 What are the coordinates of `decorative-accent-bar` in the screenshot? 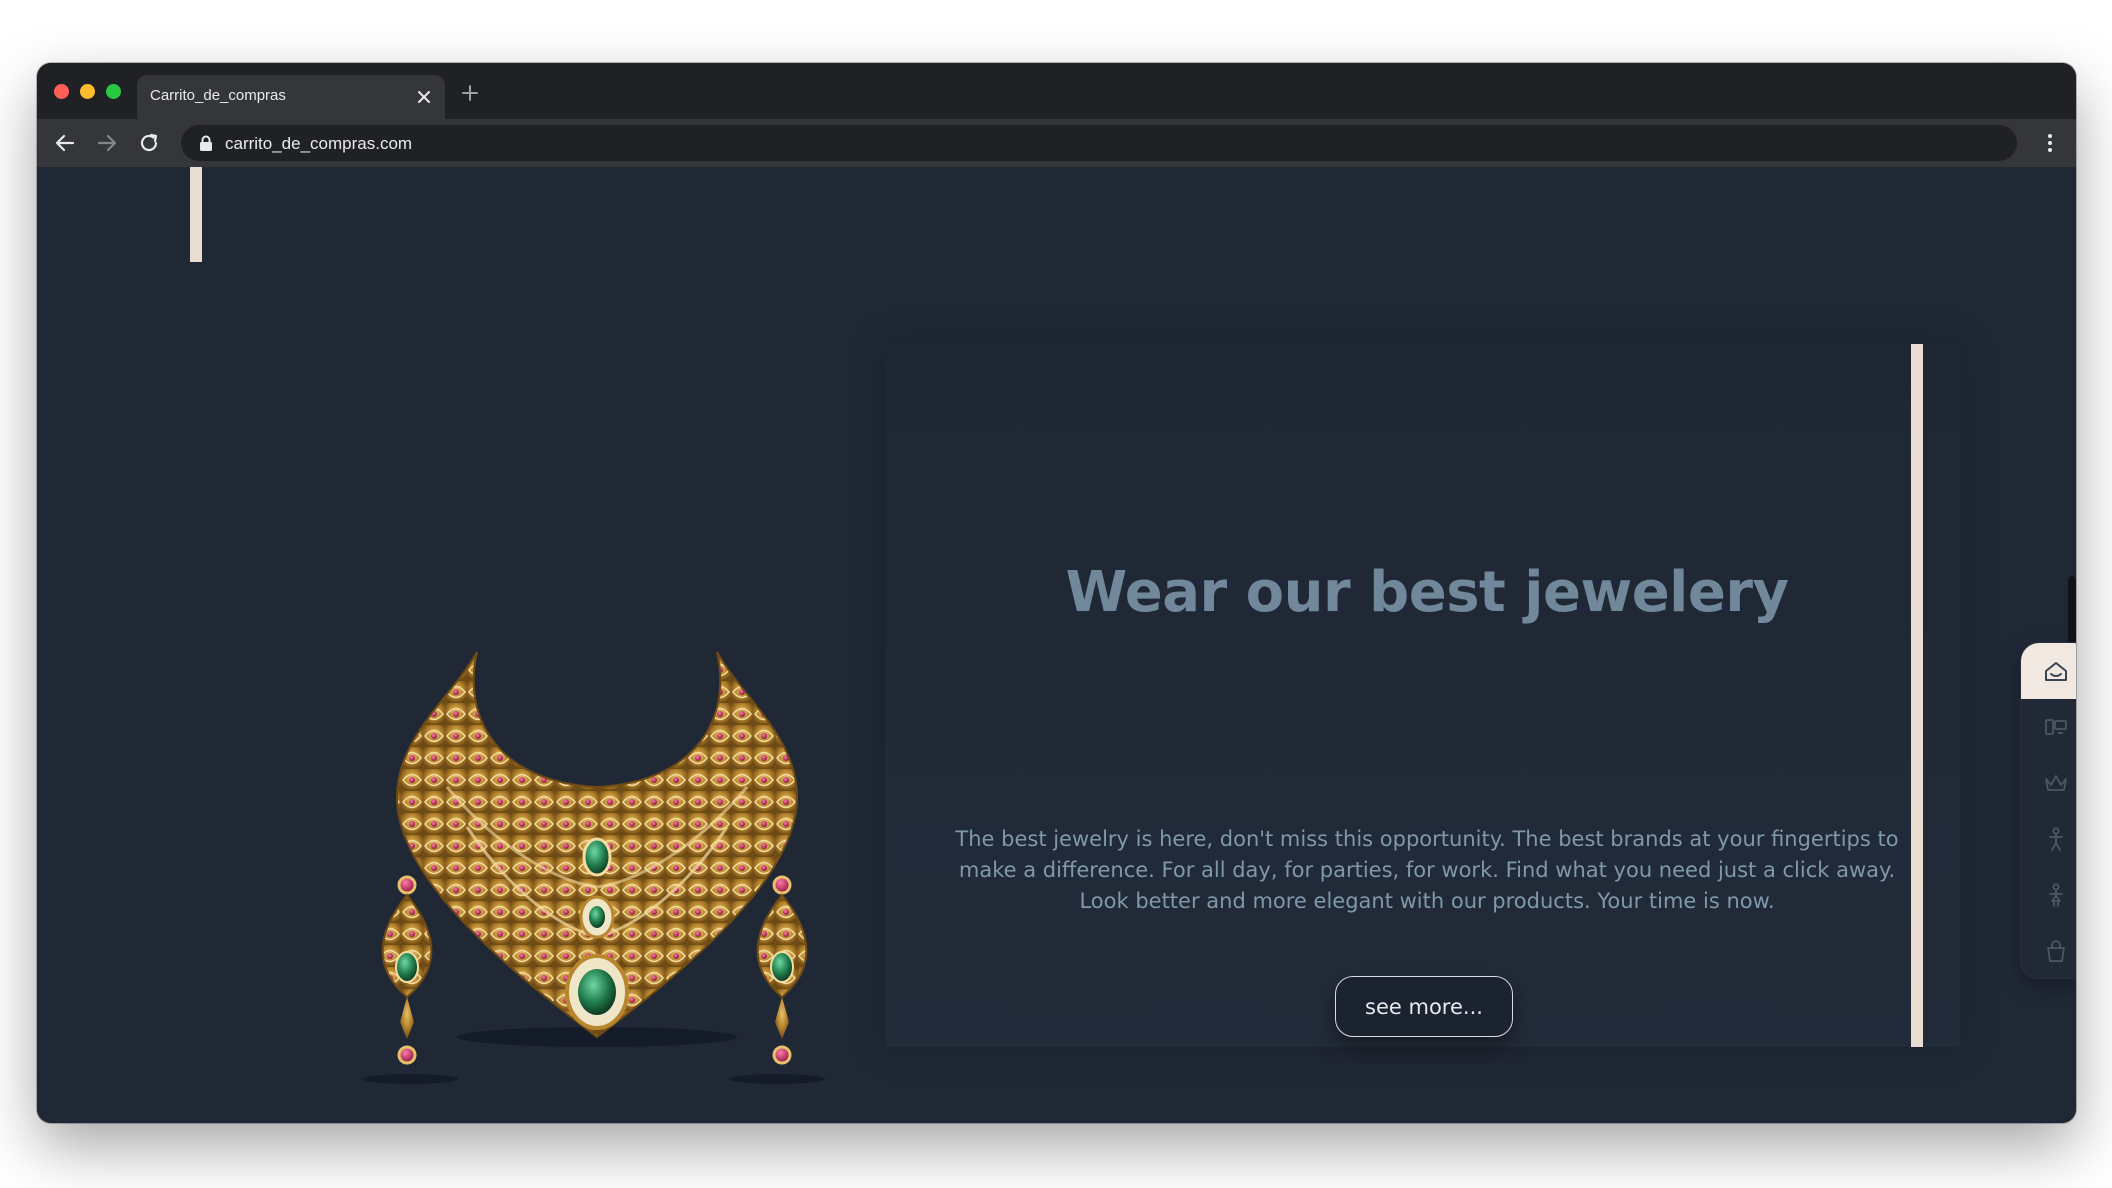 It's located at (196, 214).